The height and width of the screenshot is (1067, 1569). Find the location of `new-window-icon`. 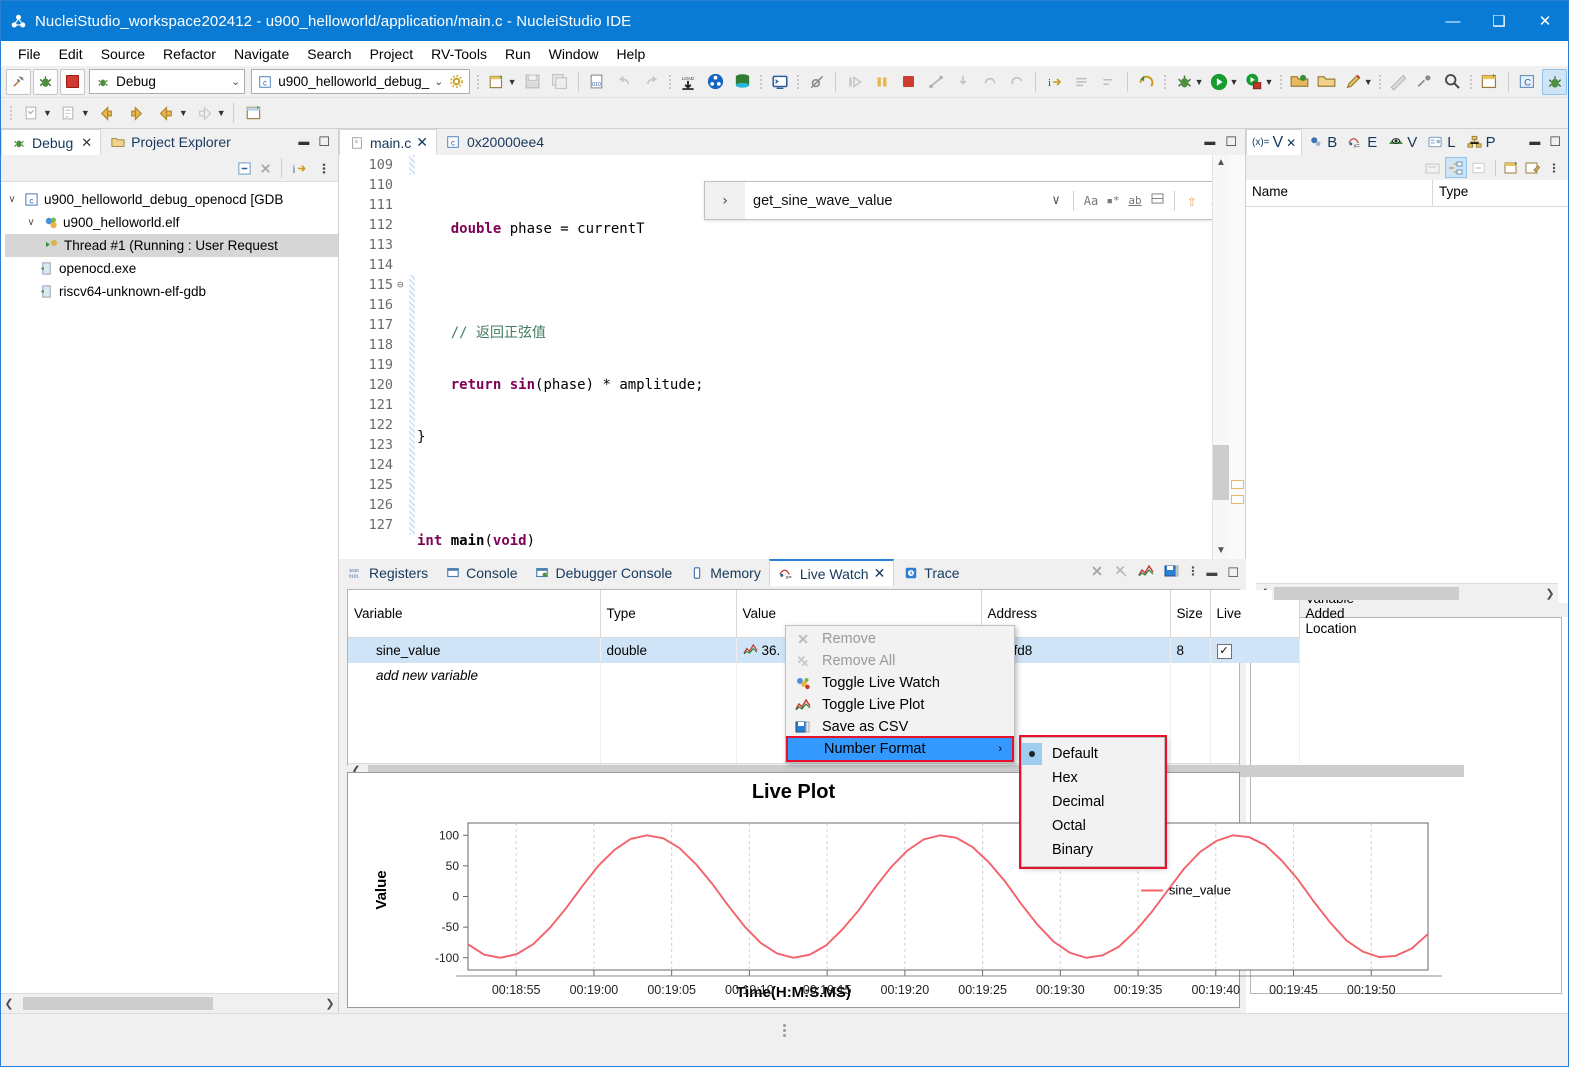

new-window-icon is located at coordinates (1489, 82).